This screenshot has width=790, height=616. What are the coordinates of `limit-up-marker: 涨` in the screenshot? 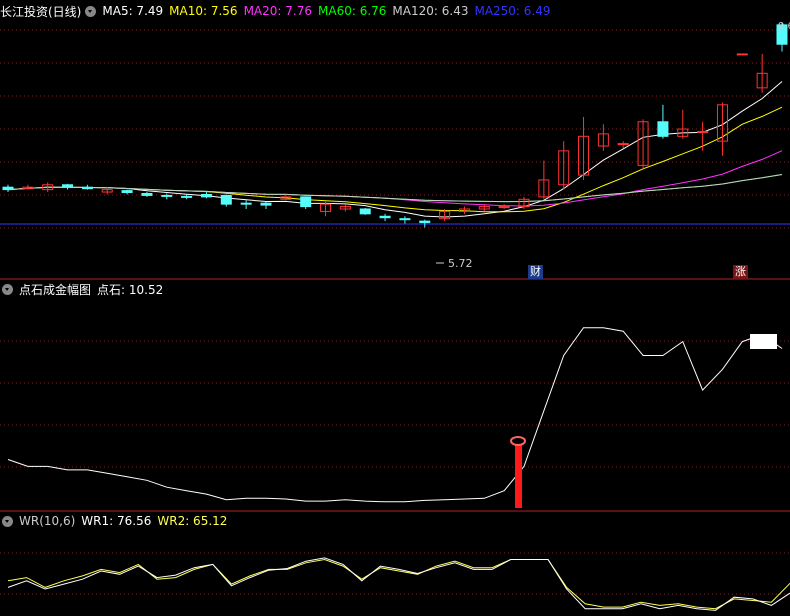 It's located at (740, 272).